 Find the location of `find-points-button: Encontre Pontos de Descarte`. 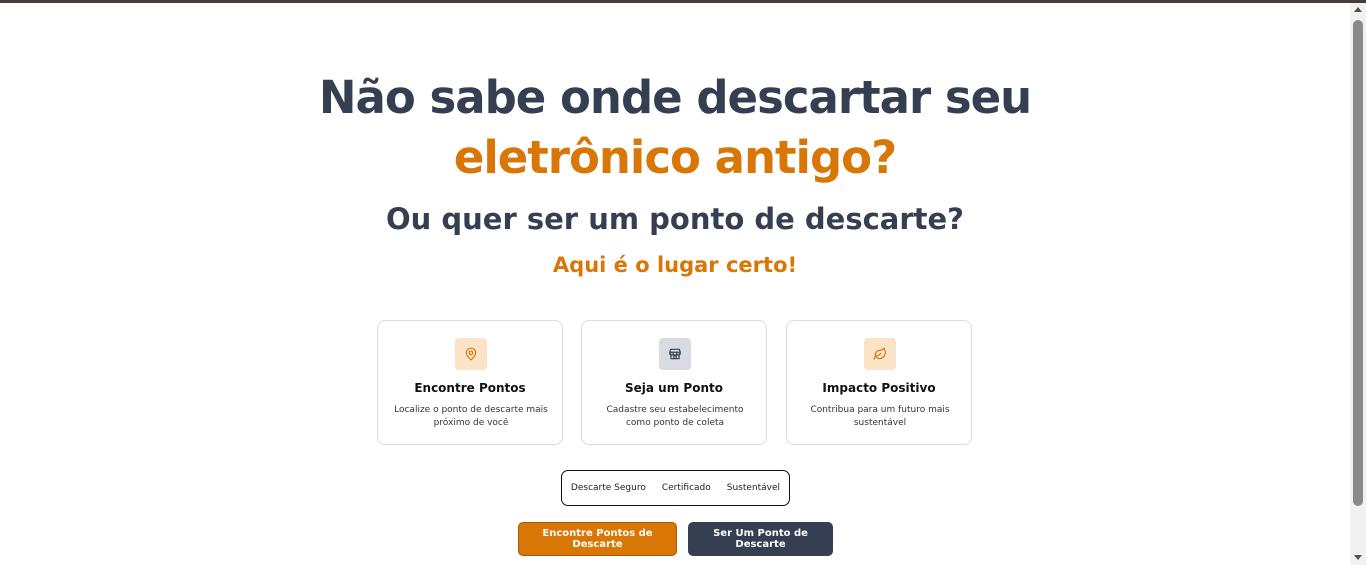

find-points-button: Encontre Pontos de Descarte is located at coordinates (597, 539).